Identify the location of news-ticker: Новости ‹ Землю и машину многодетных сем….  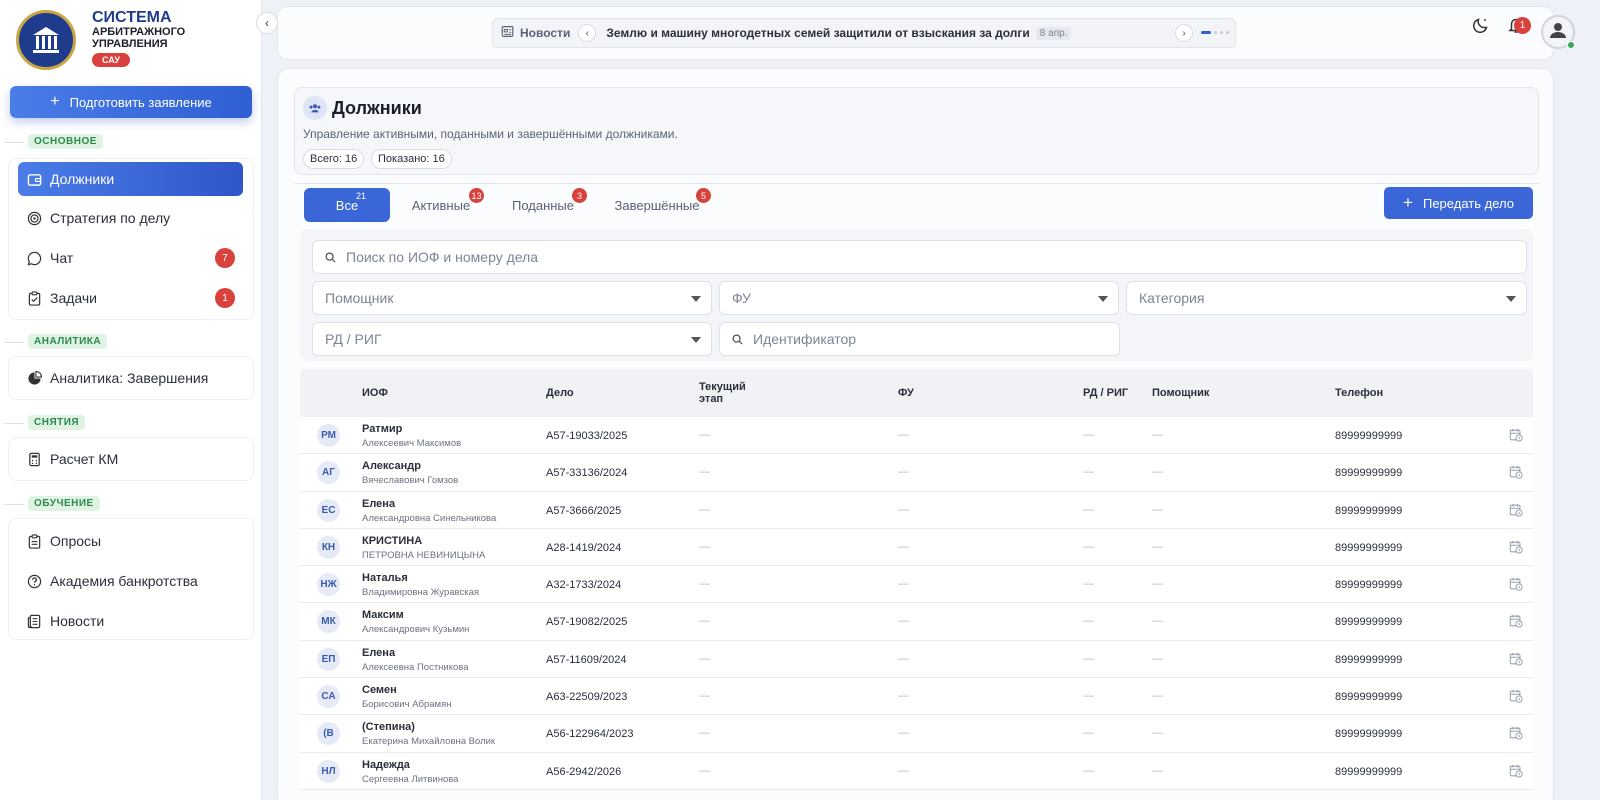
(864, 33).